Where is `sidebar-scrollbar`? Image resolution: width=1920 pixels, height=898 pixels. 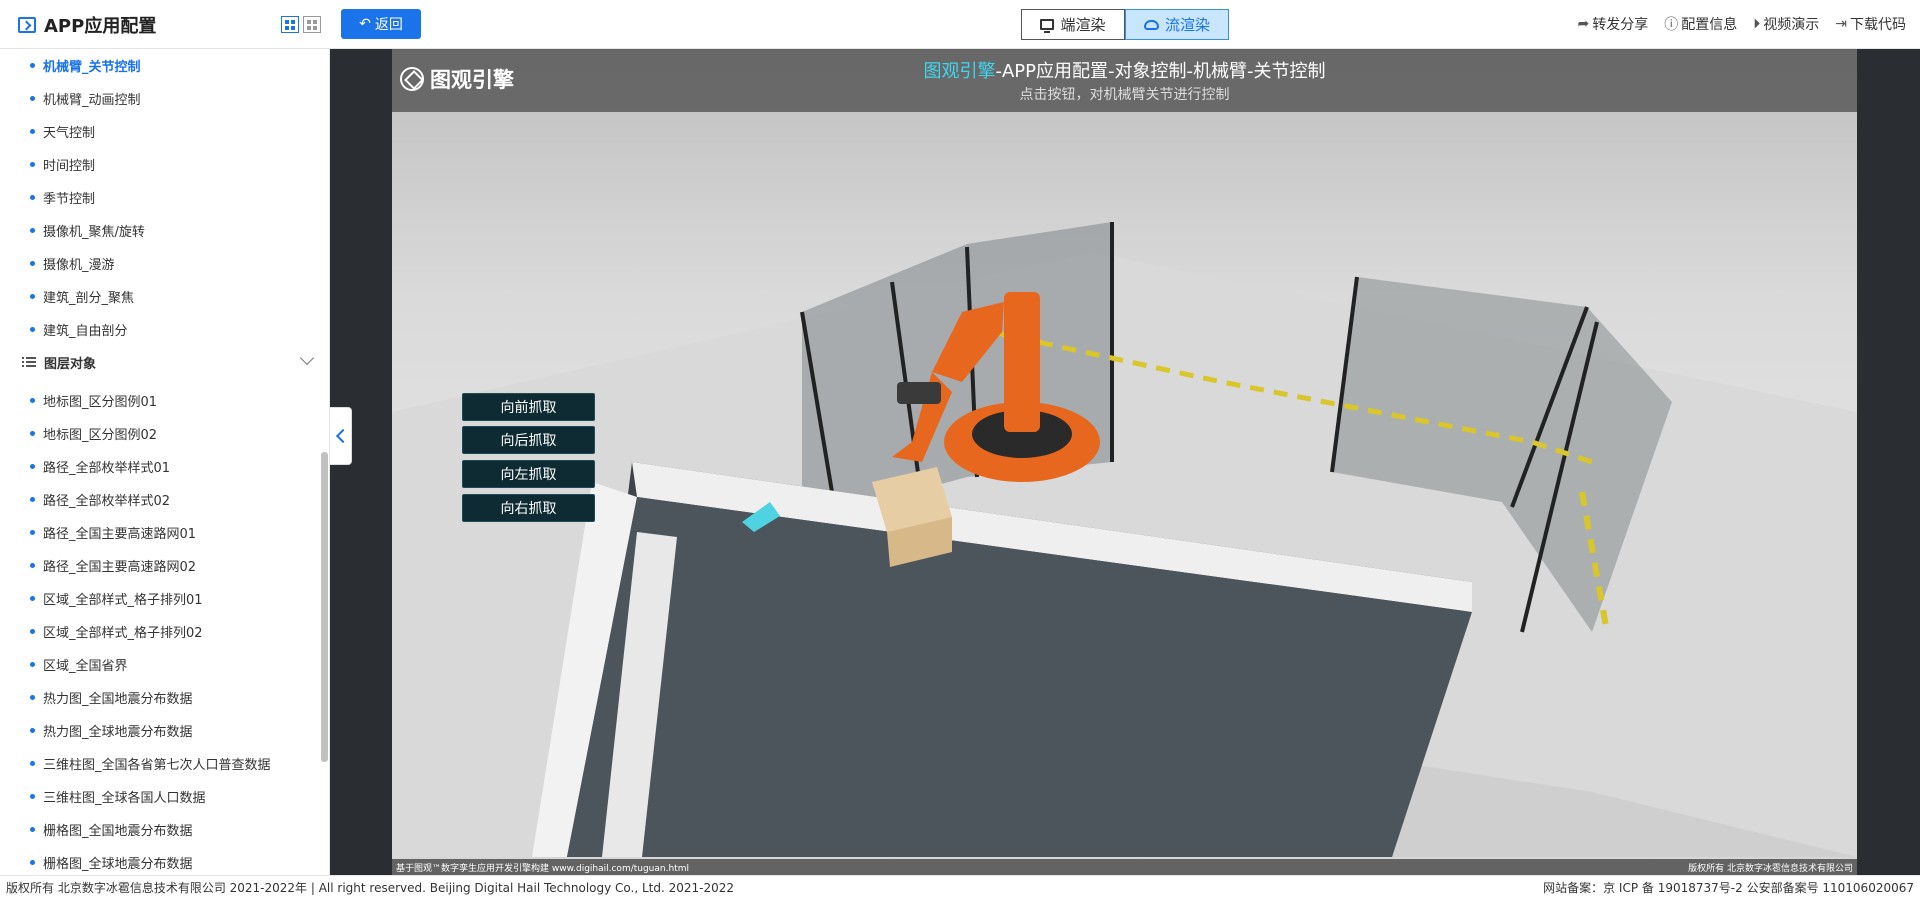 sidebar-scrollbar is located at coordinates (324, 607).